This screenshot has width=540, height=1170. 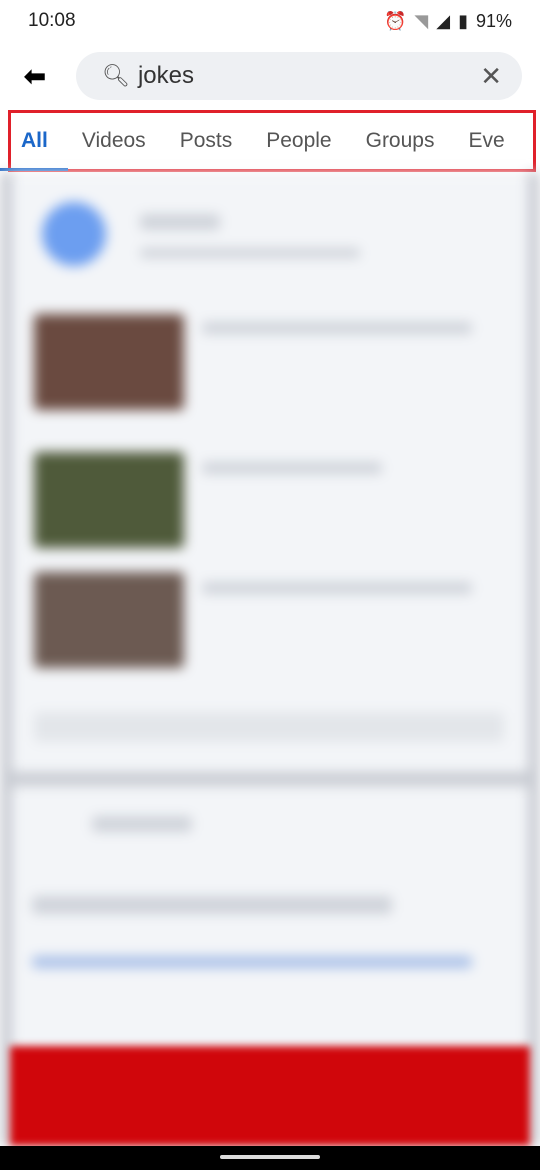 What do you see at coordinates (270, 1096) in the screenshot?
I see `blurred-banner` at bounding box center [270, 1096].